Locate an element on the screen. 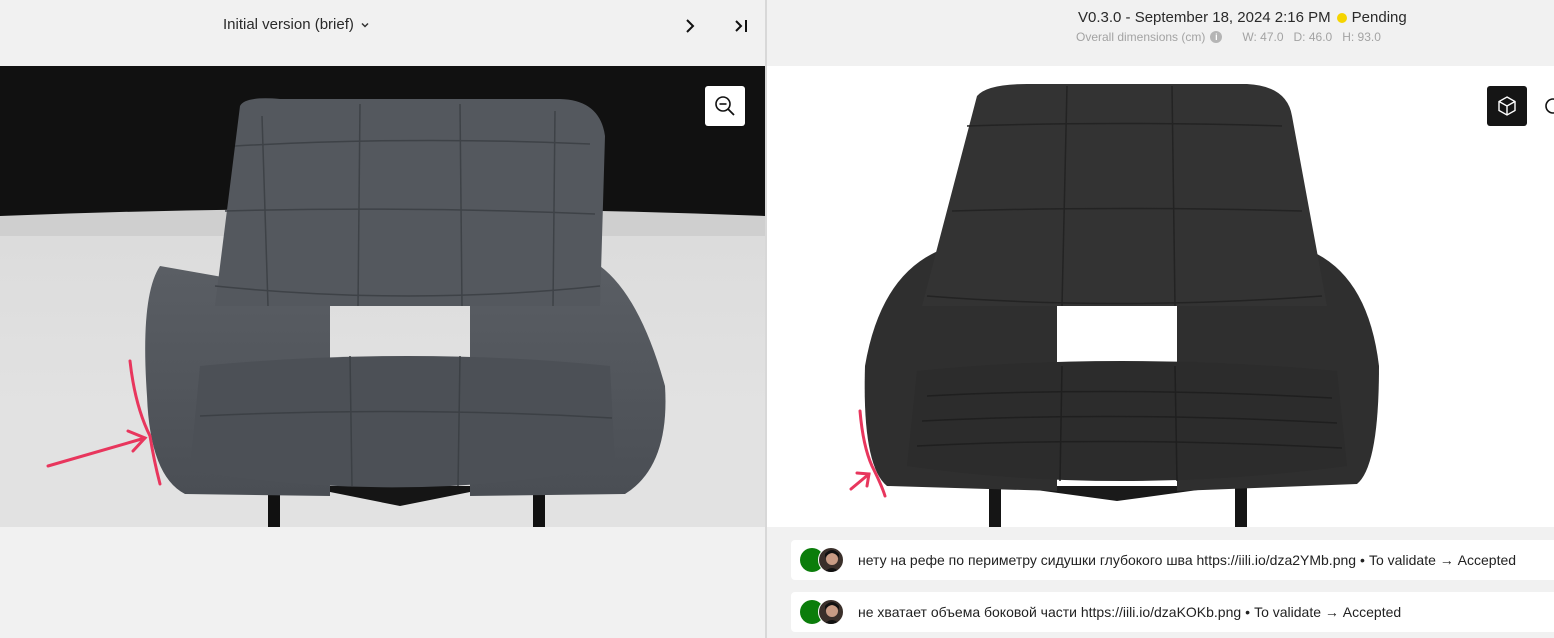  dimension-depth: D: 46.0 is located at coordinates (1313, 37).